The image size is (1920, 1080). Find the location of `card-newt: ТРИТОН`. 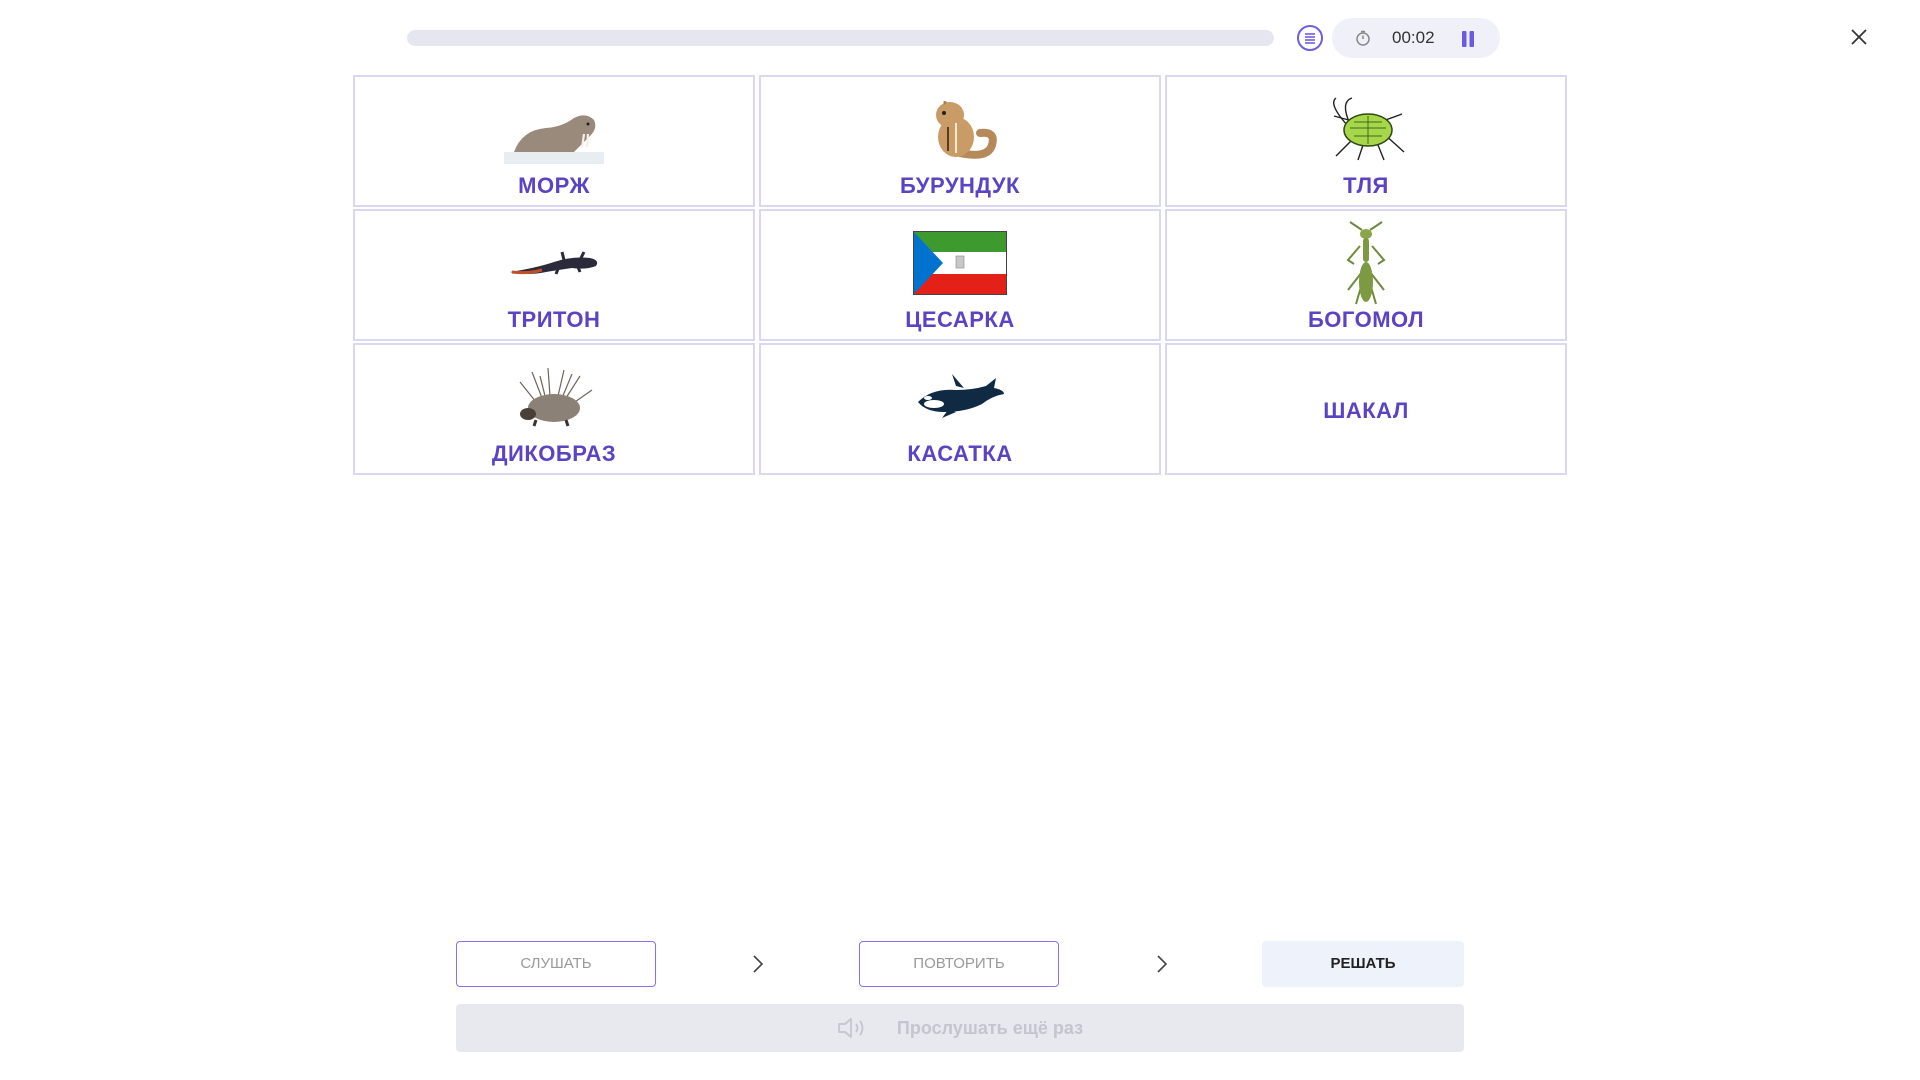

card-newt: ТРИТОН is located at coordinates (554, 275).